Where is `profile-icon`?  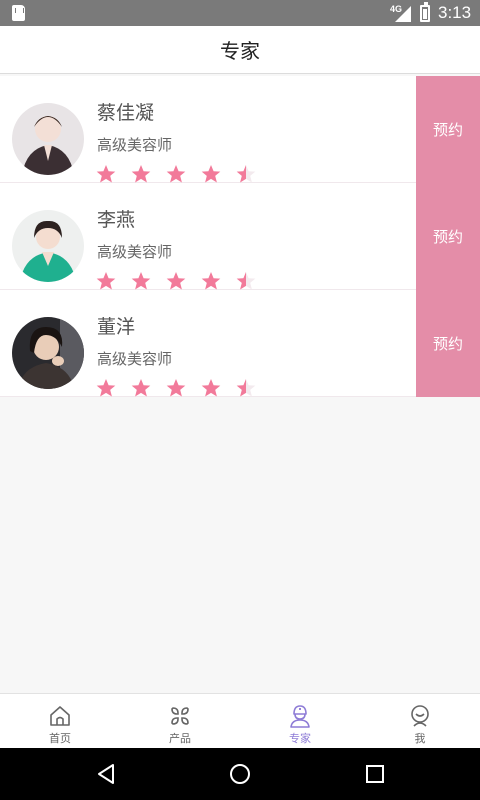
profile-icon is located at coordinates (420, 716).